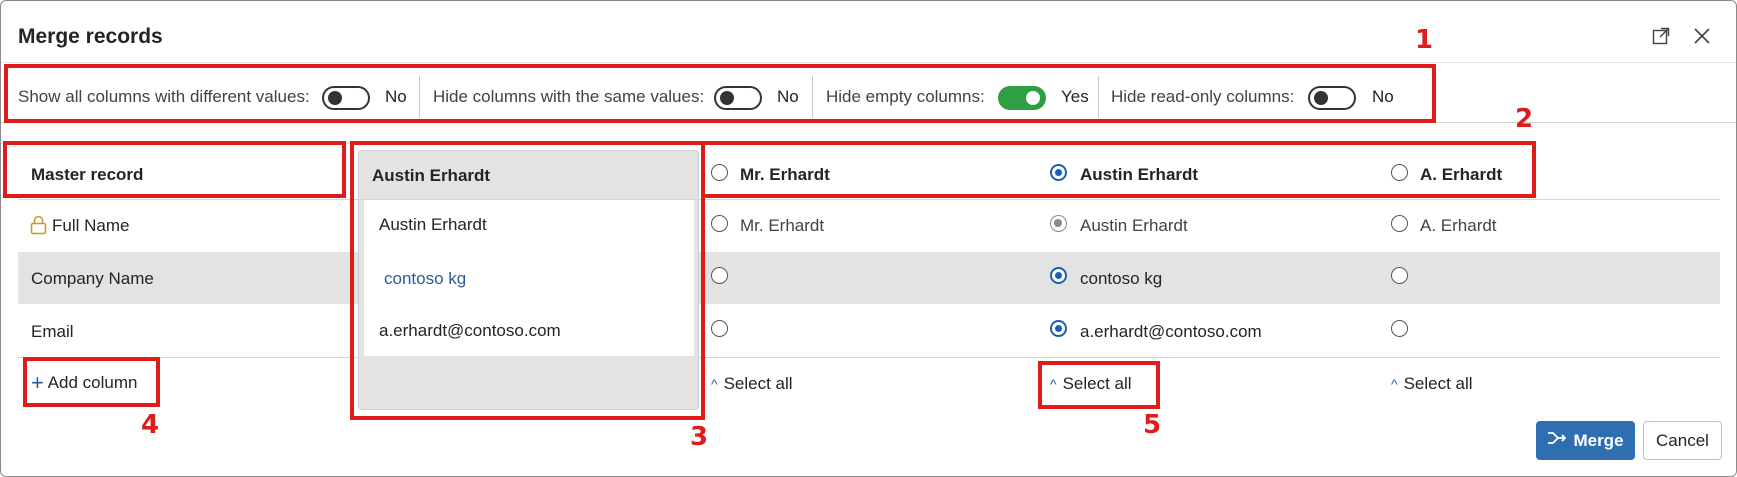 The image size is (1737, 477). I want to click on toggle-label-hide-empty: Hide empty columns:, so click(905, 96).